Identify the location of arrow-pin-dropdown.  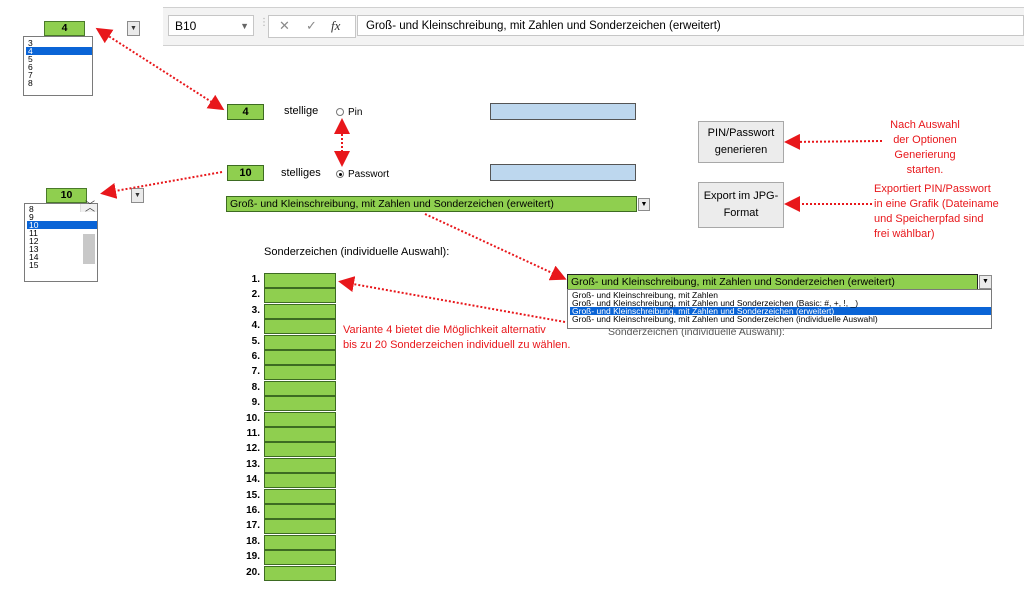
(160, 69).